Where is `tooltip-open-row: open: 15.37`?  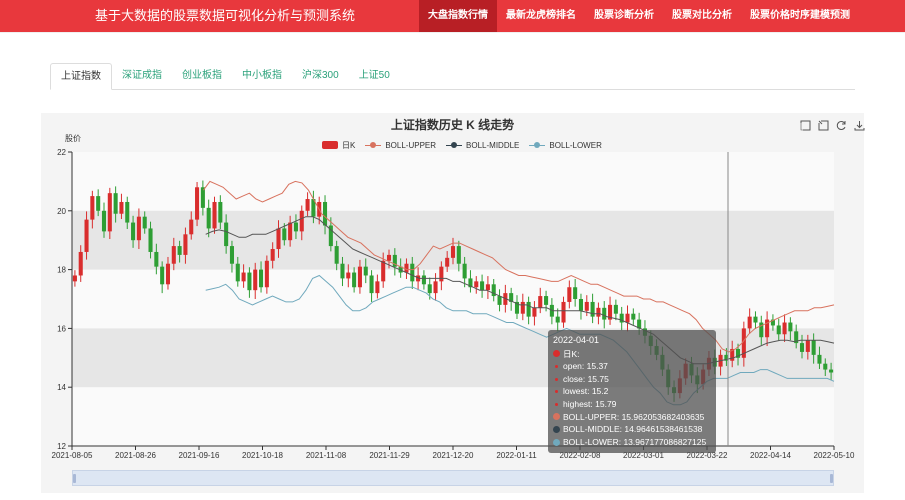
tooltip-open-row: open: 15.37 is located at coordinates (632, 366).